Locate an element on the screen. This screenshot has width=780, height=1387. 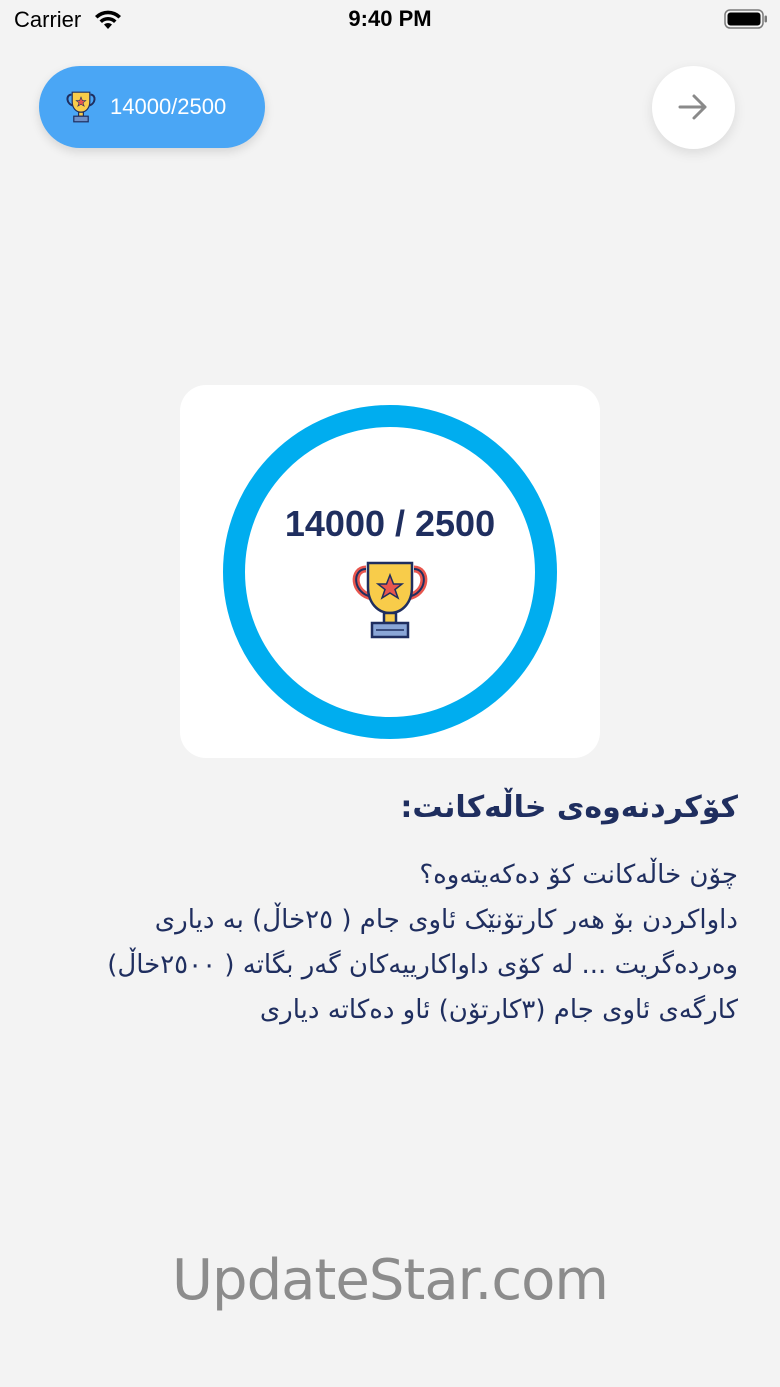
status-clock: 9:40 PM is located at coordinates (390, 18).